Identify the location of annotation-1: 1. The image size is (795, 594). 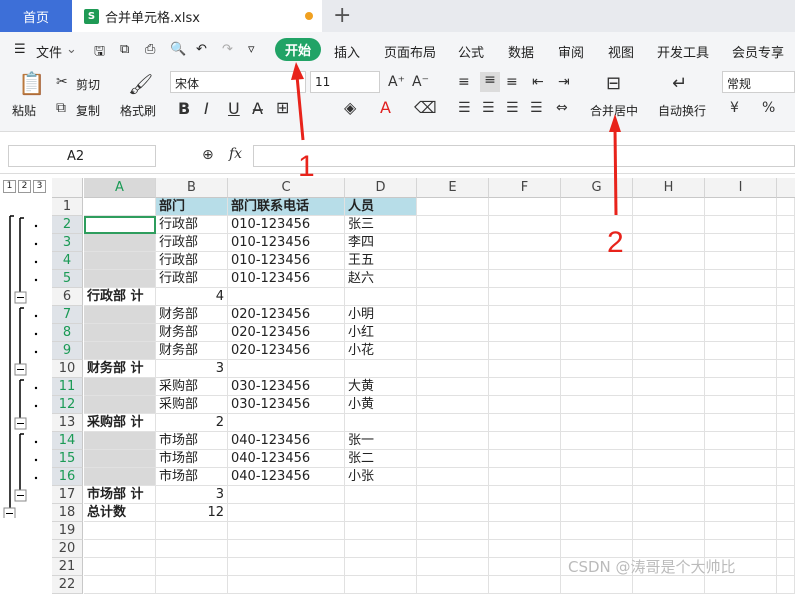
(306, 166).